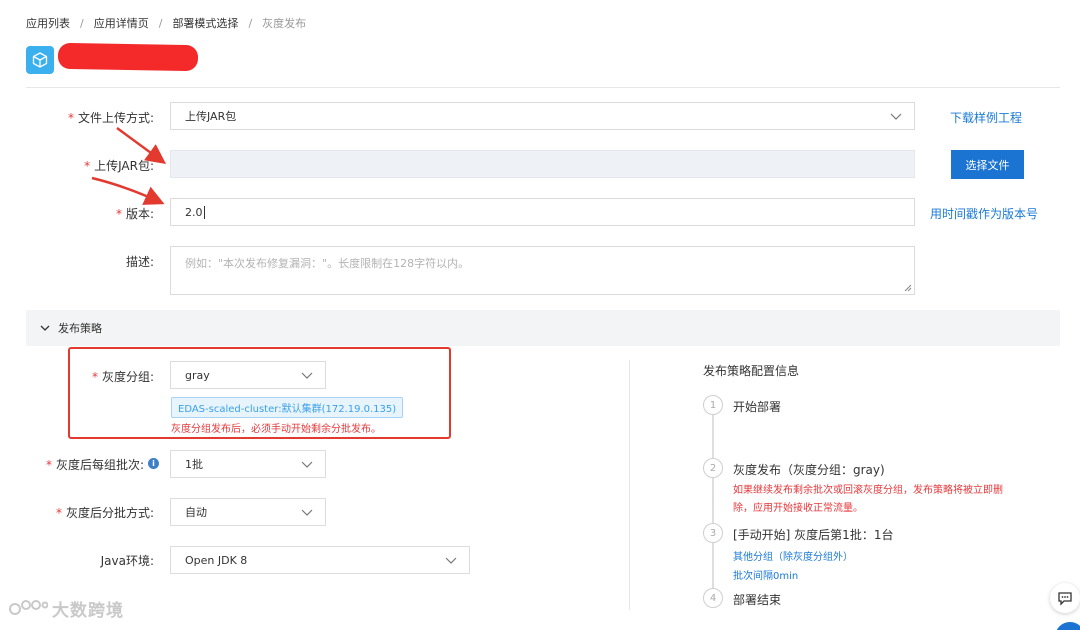 Image resolution: width=1080 pixels, height=630 pixels. I want to click on chat-icon, so click(1065, 599).